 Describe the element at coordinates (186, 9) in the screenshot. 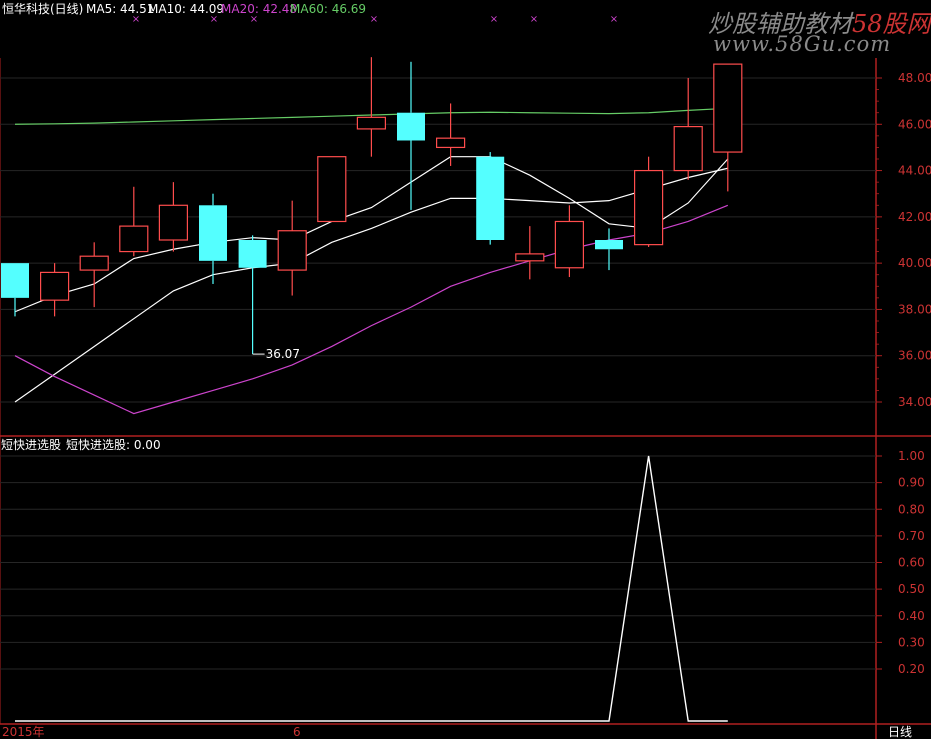

I see `ma10-label: MA10: 44.09` at that location.